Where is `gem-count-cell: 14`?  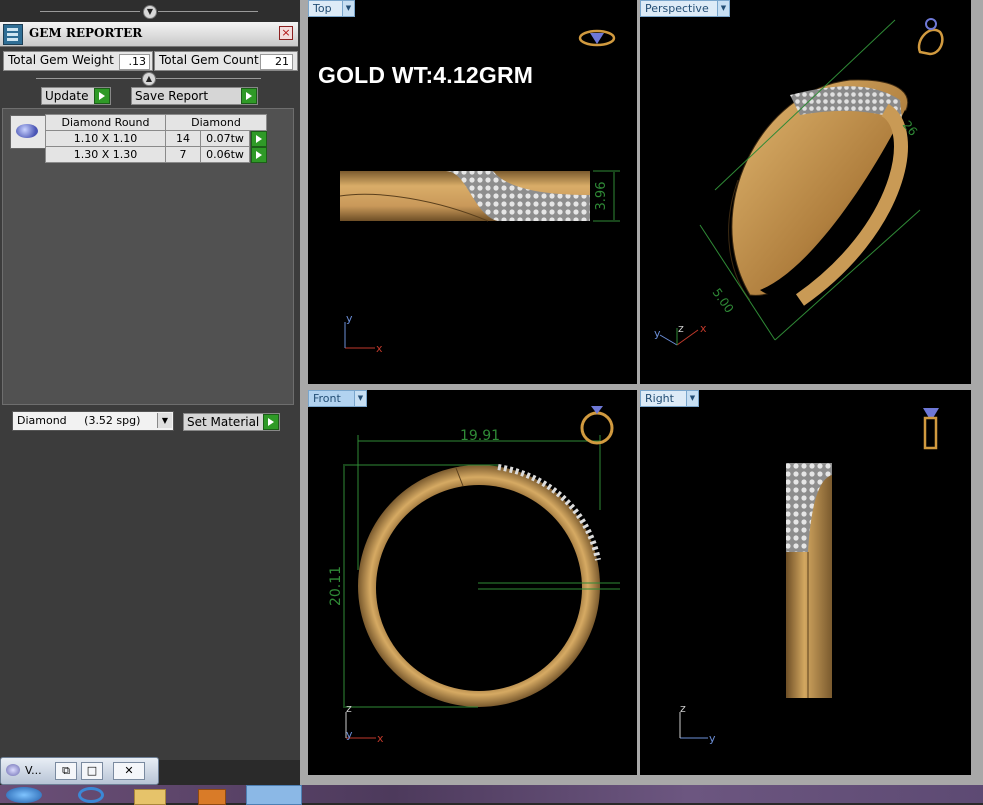 gem-count-cell: 14 is located at coordinates (183, 138).